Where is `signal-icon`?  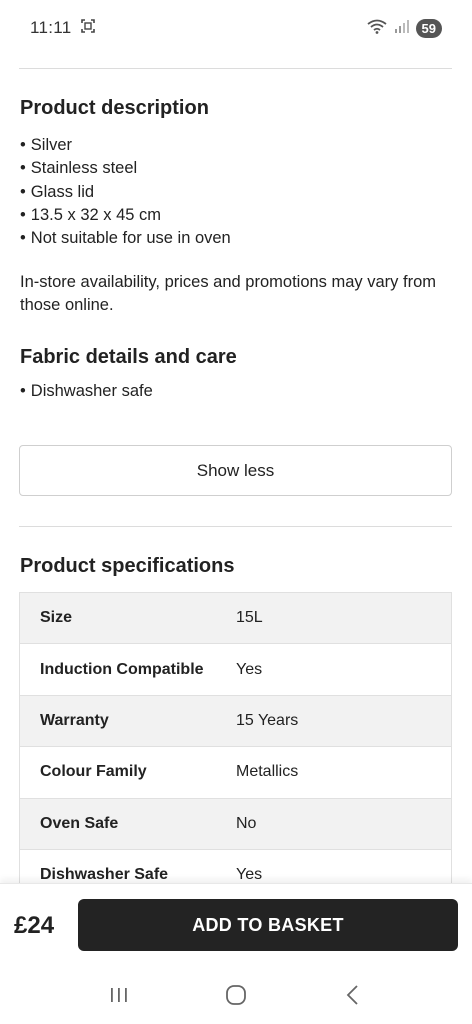
signal-icon is located at coordinates (402, 28).